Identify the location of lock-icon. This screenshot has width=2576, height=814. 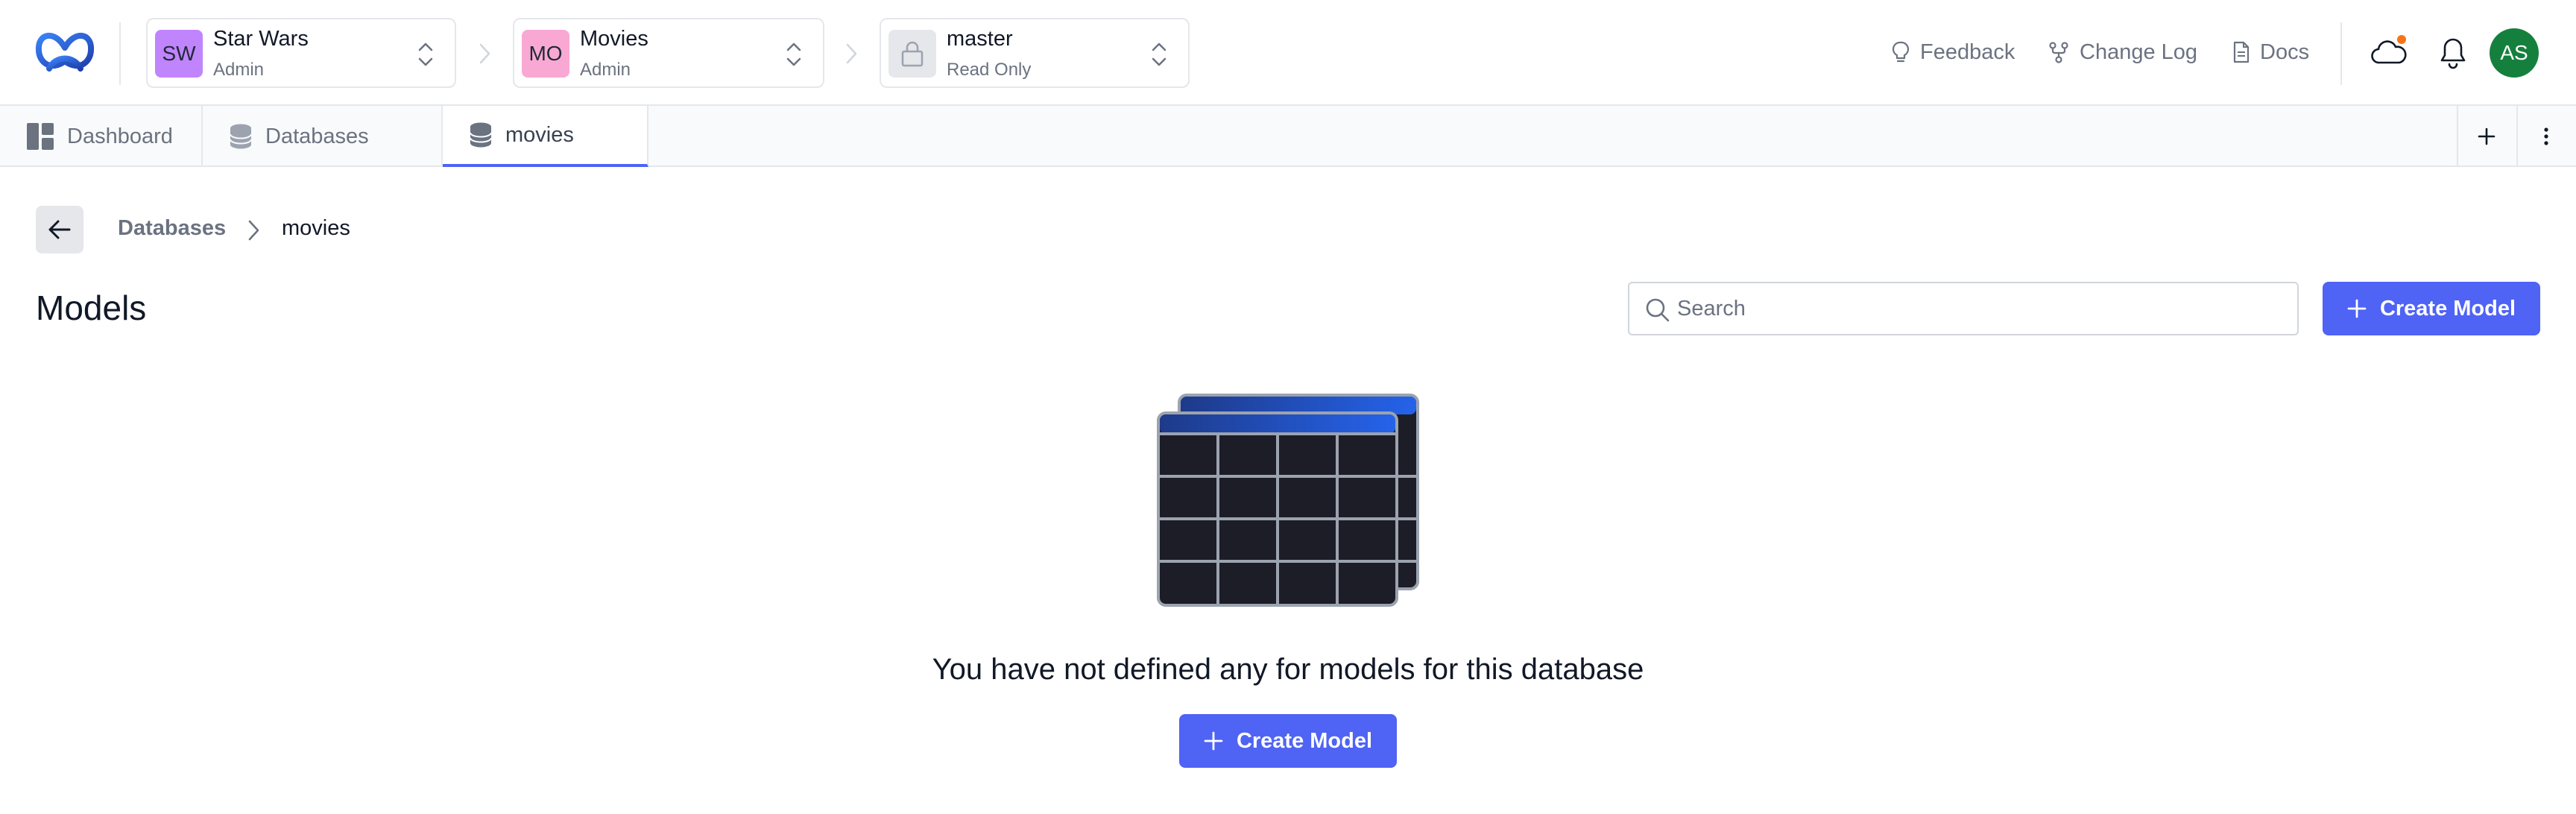
(912, 54).